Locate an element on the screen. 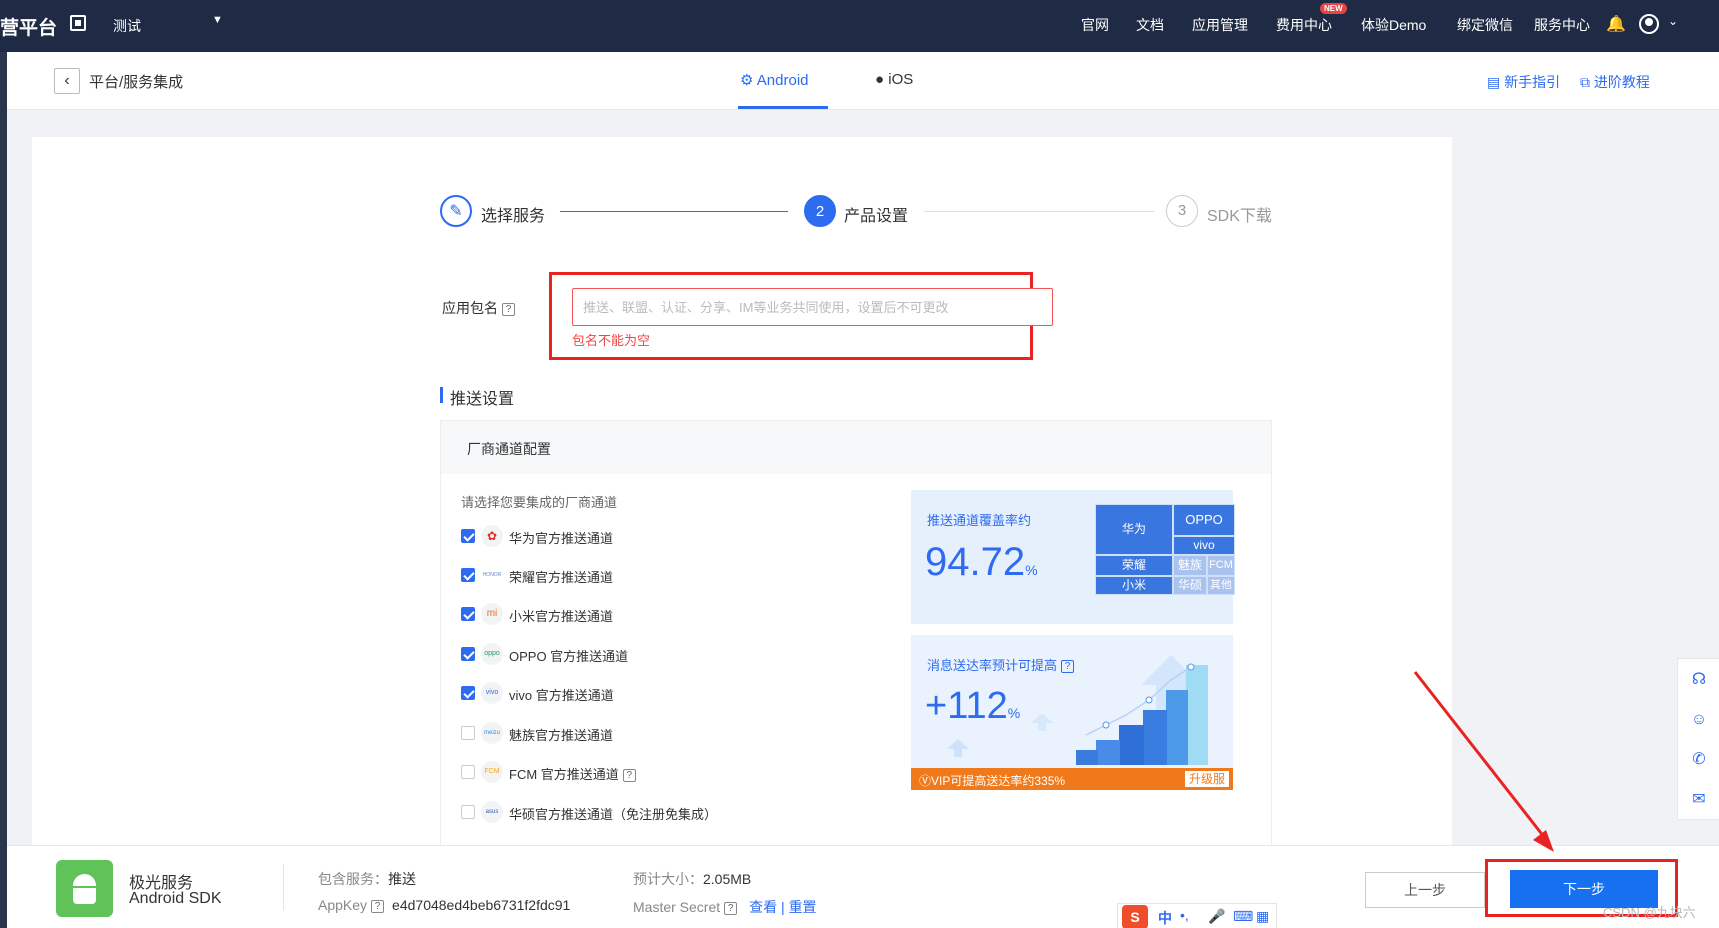  oppo-logo-icon: oppo is located at coordinates (492, 654).